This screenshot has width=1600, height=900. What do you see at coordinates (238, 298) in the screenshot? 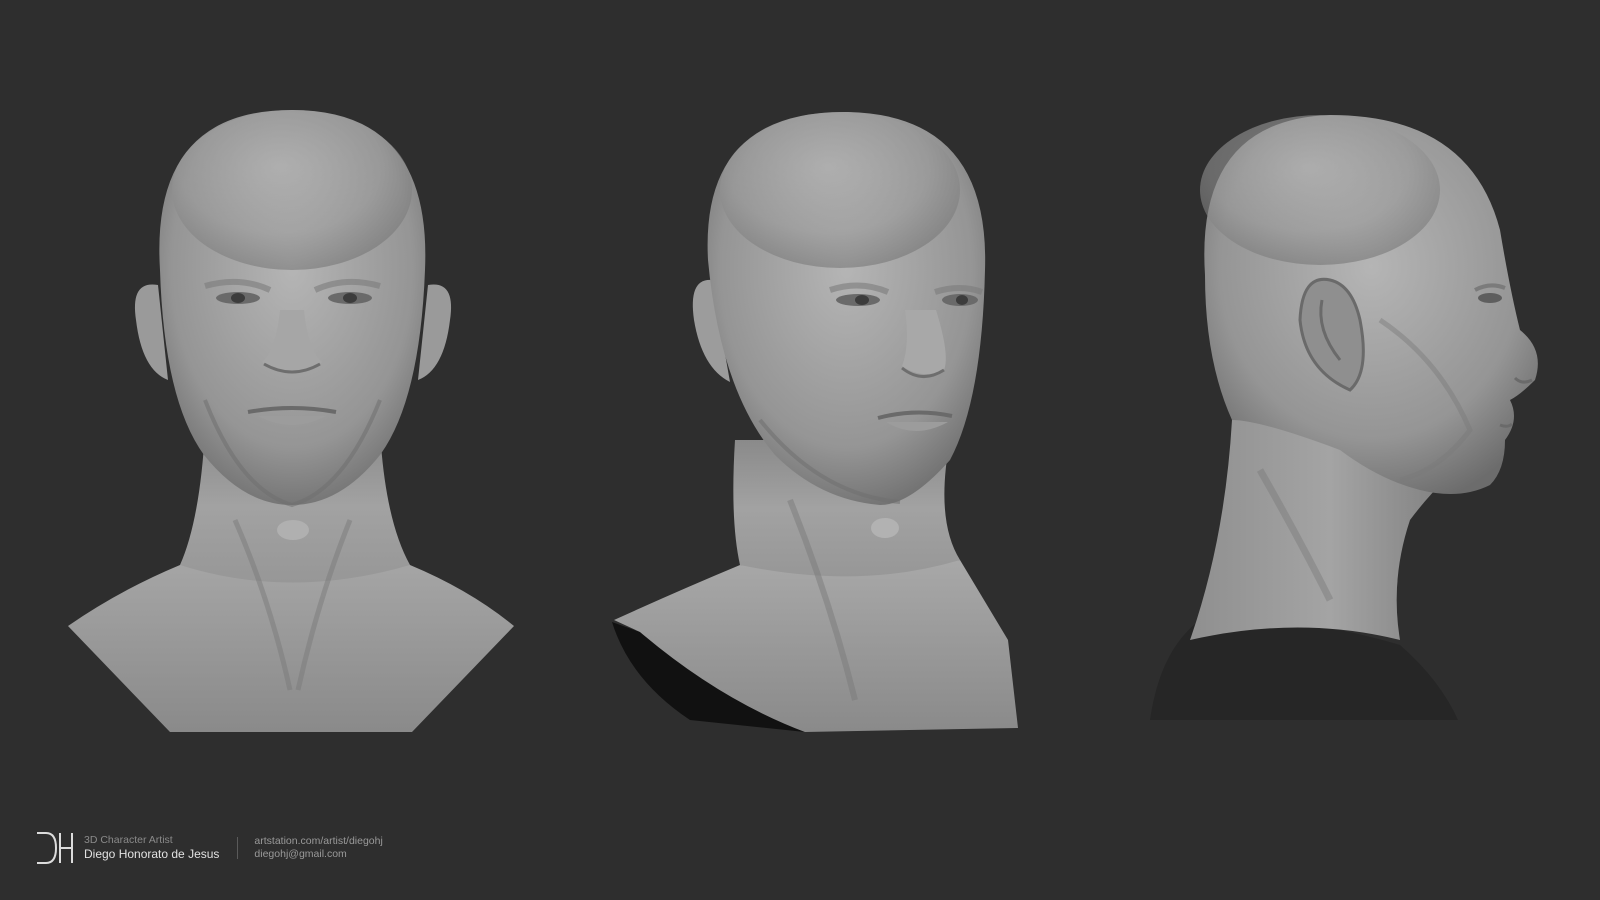
I see `front-iris-left` at bounding box center [238, 298].